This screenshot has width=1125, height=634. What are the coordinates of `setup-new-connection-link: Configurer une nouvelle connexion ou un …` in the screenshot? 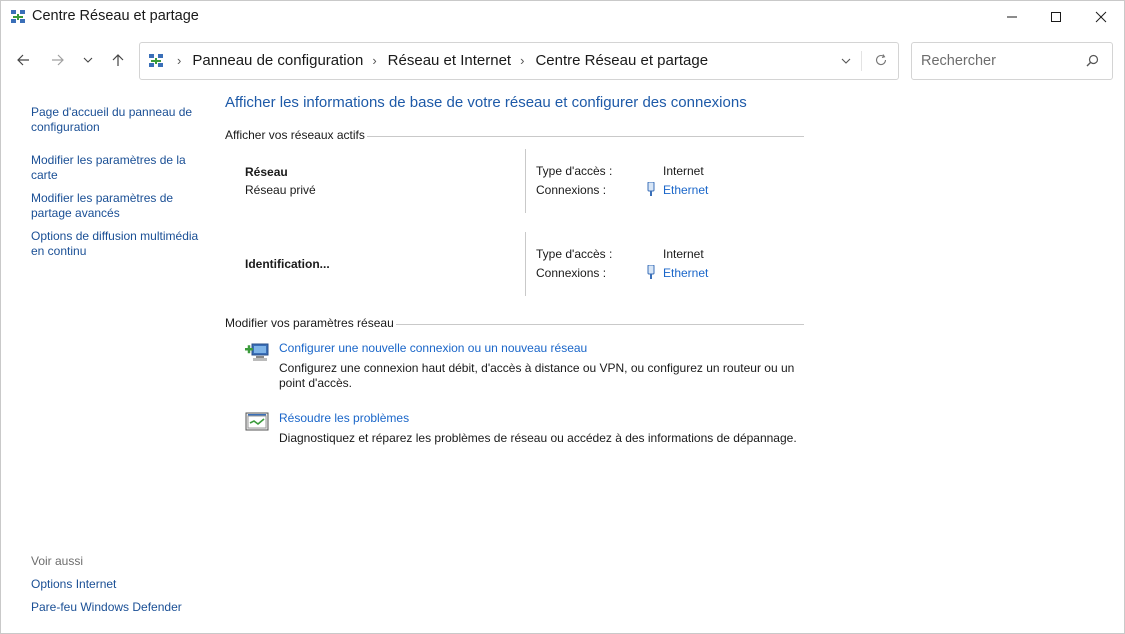 It's located at (433, 348).